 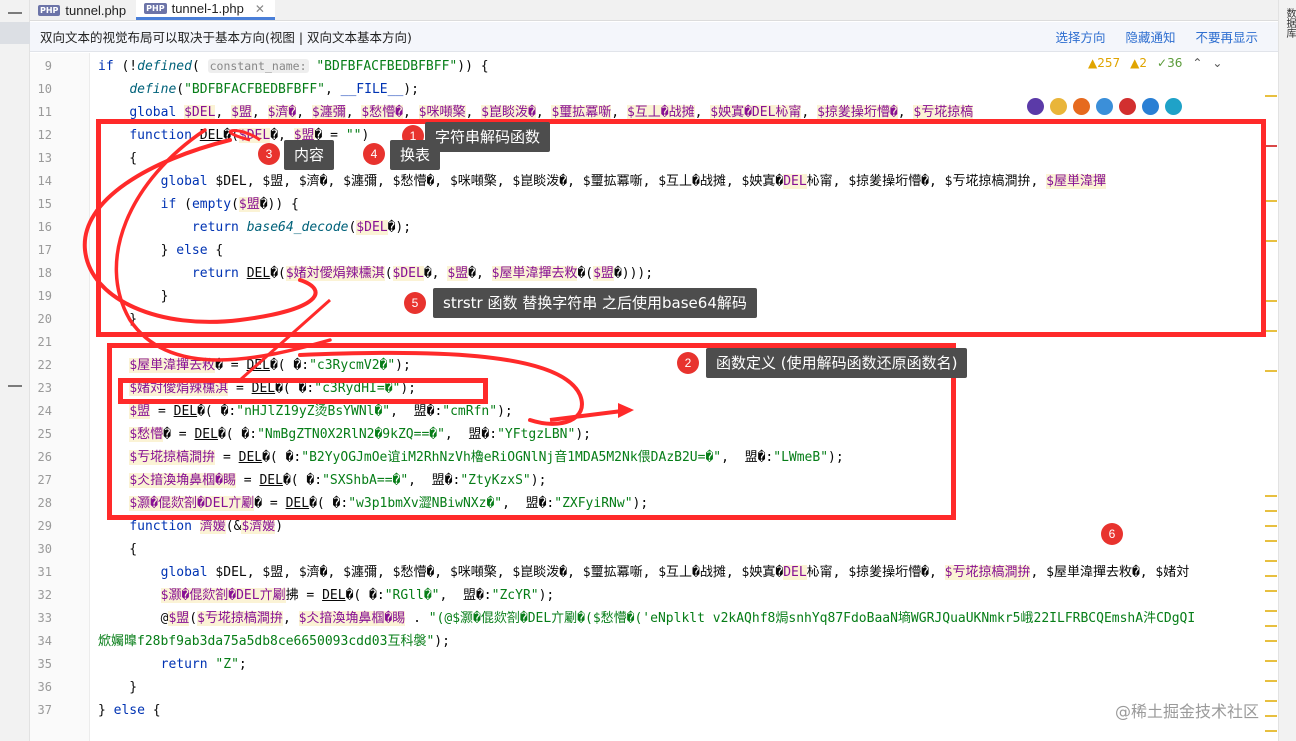 I want to click on firefox-icon, so click(x=1081, y=106).